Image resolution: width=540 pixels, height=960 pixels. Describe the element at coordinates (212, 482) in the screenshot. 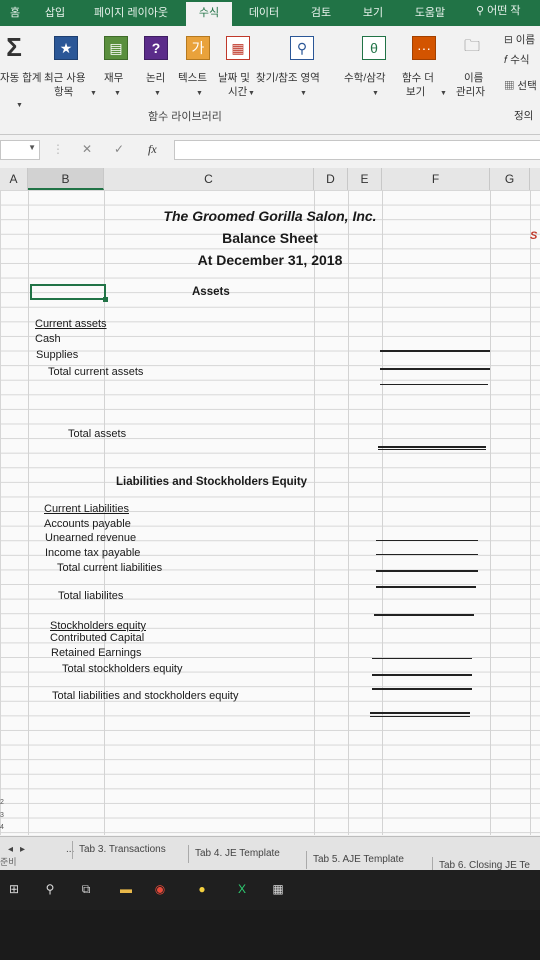

I see `liabilities-equity-header: Liabilities and Stockholders Equity` at that location.